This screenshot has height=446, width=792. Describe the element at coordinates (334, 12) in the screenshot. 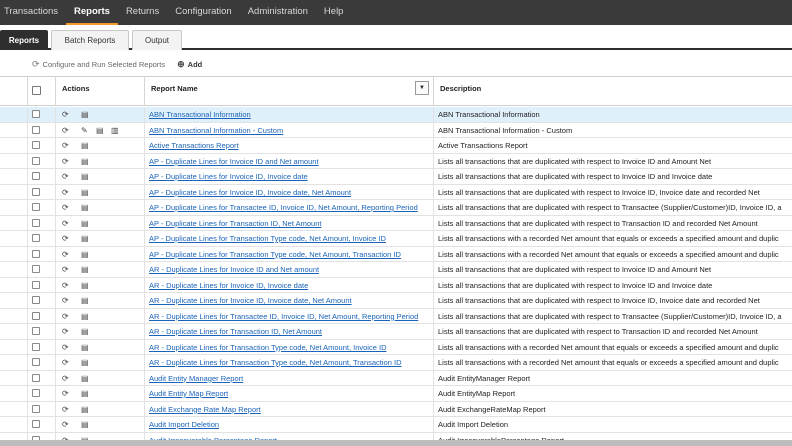

I see `nav-item-help: Help` at that location.